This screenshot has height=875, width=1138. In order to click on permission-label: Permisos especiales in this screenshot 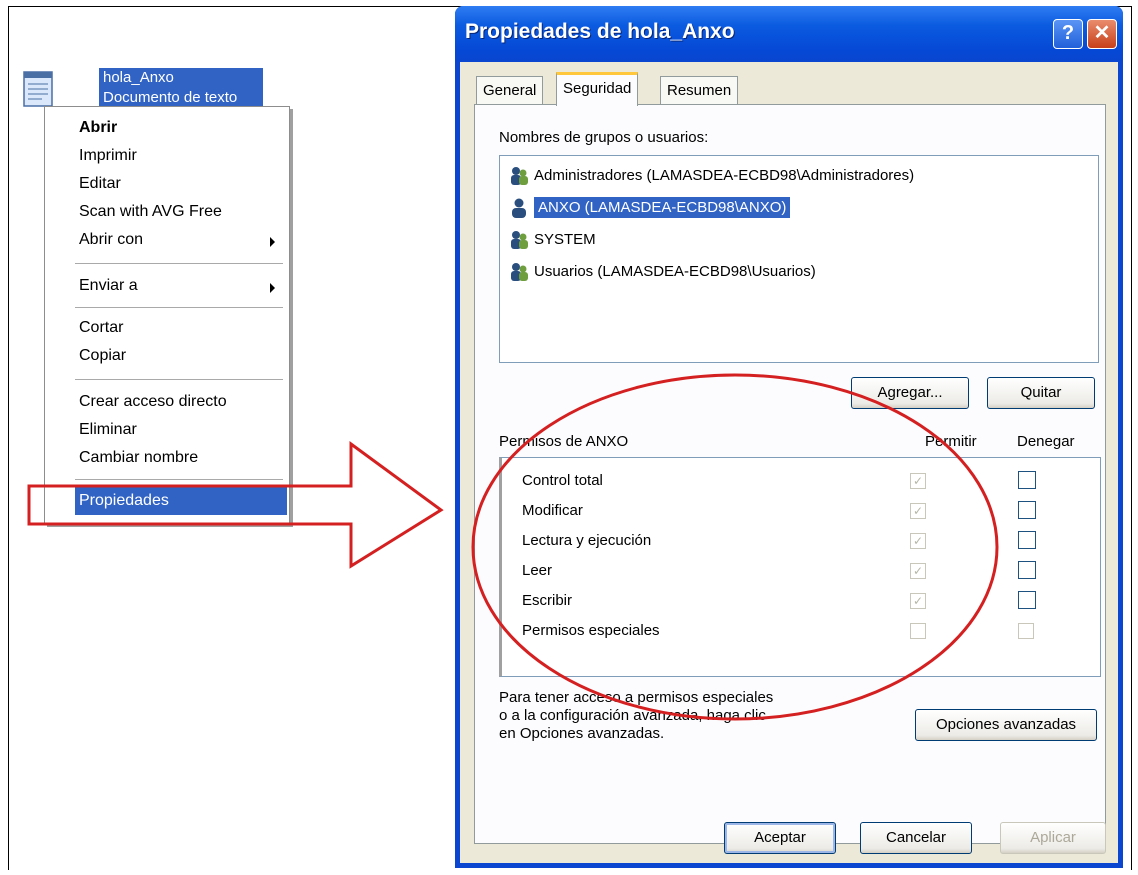, I will do `click(591, 630)`.